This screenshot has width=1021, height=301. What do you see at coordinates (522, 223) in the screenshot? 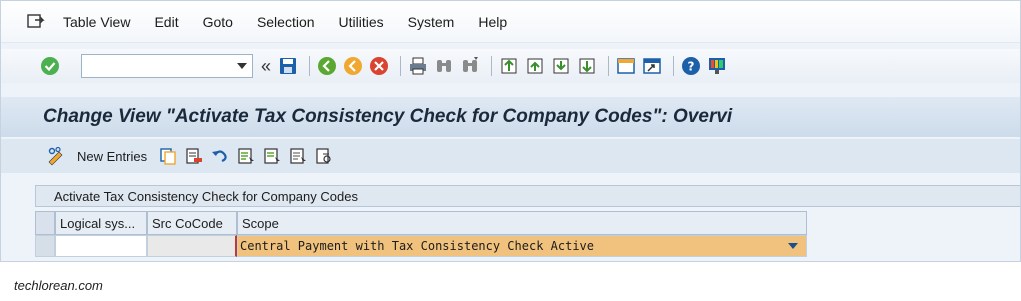
I see `column-header-scope: Scope` at bounding box center [522, 223].